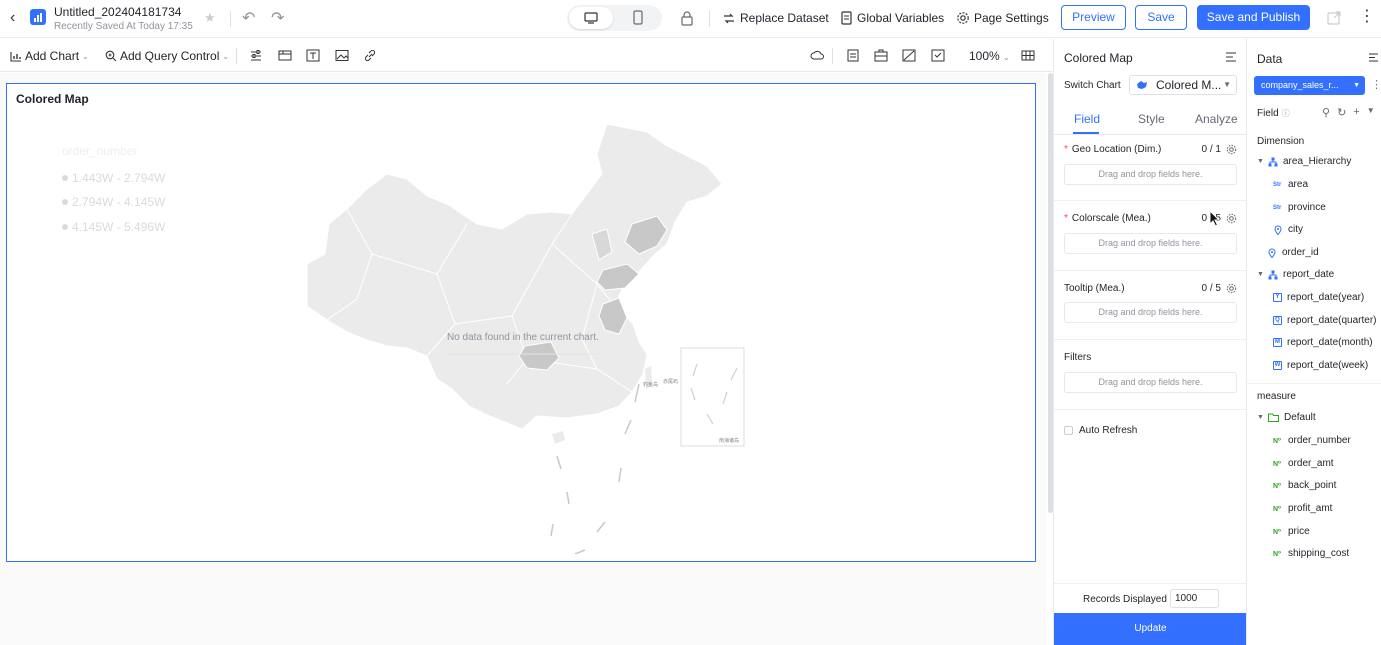 The height and width of the screenshot is (645, 1381). Describe the element at coordinates (1309, 85) in the screenshot. I see `dataset-select: company_sales_r... ▼` at that location.